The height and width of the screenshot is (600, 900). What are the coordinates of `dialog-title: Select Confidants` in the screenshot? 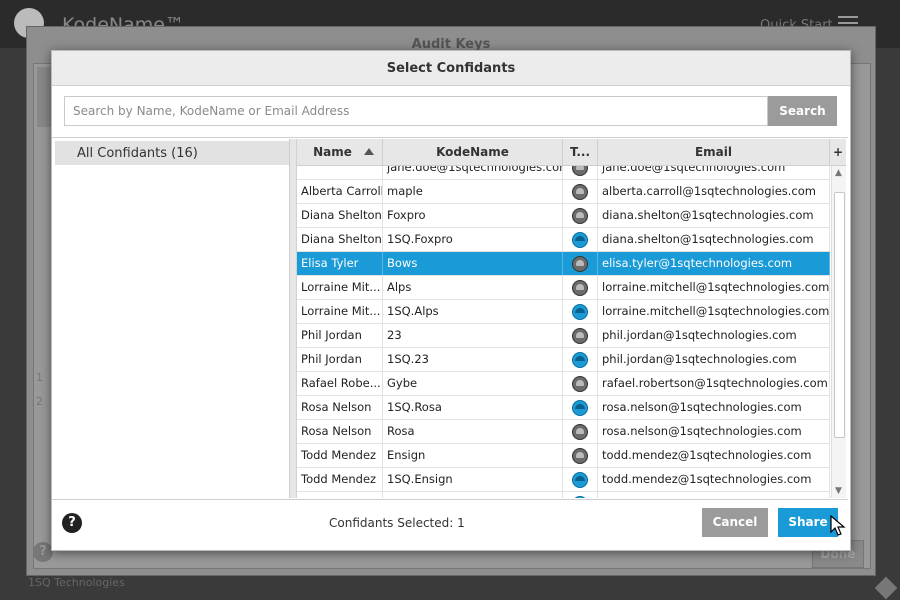 It's located at (451, 68).